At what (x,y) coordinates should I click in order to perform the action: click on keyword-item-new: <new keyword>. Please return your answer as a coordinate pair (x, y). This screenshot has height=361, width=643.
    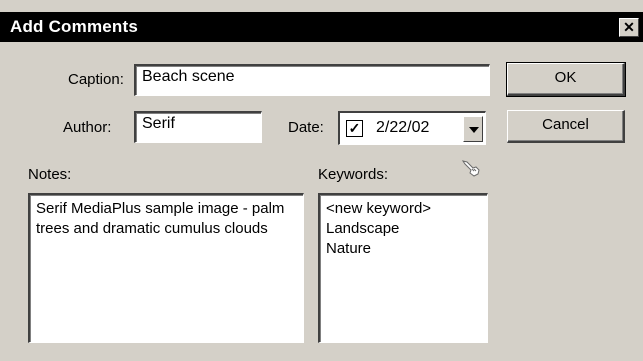
    Looking at the image, I should click on (403, 209).